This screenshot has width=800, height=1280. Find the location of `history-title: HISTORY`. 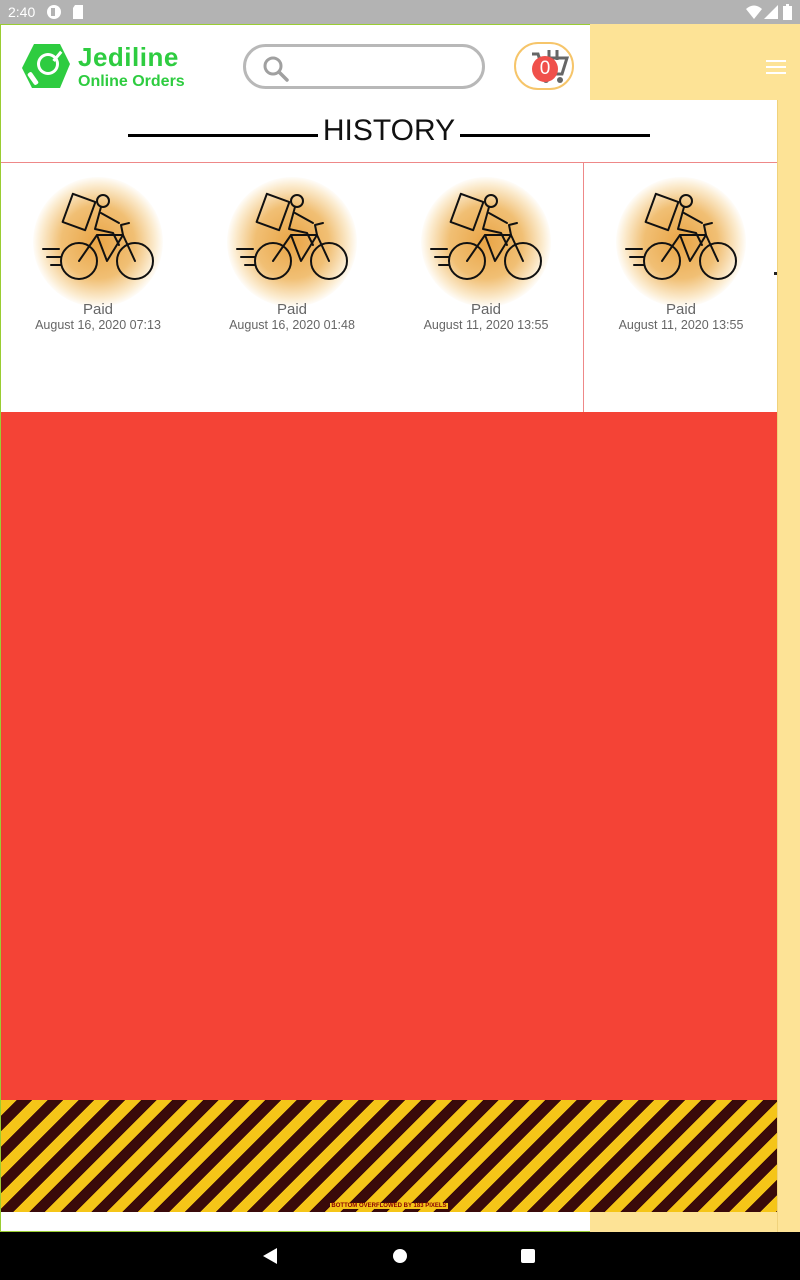

history-title: HISTORY is located at coordinates (389, 130).